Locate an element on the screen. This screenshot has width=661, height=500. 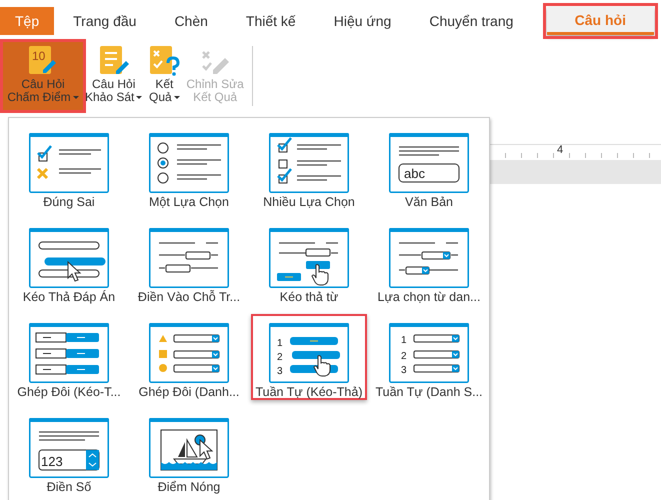
tile-label: Văn Bản is located at coordinates (429, 202).